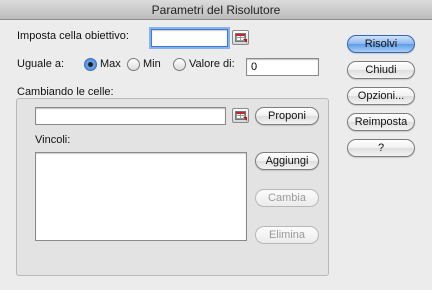 Image resolution: width=432 pixels, height=290 pixels. I want to click on reset-button: Reimposta, so click(381, 122).